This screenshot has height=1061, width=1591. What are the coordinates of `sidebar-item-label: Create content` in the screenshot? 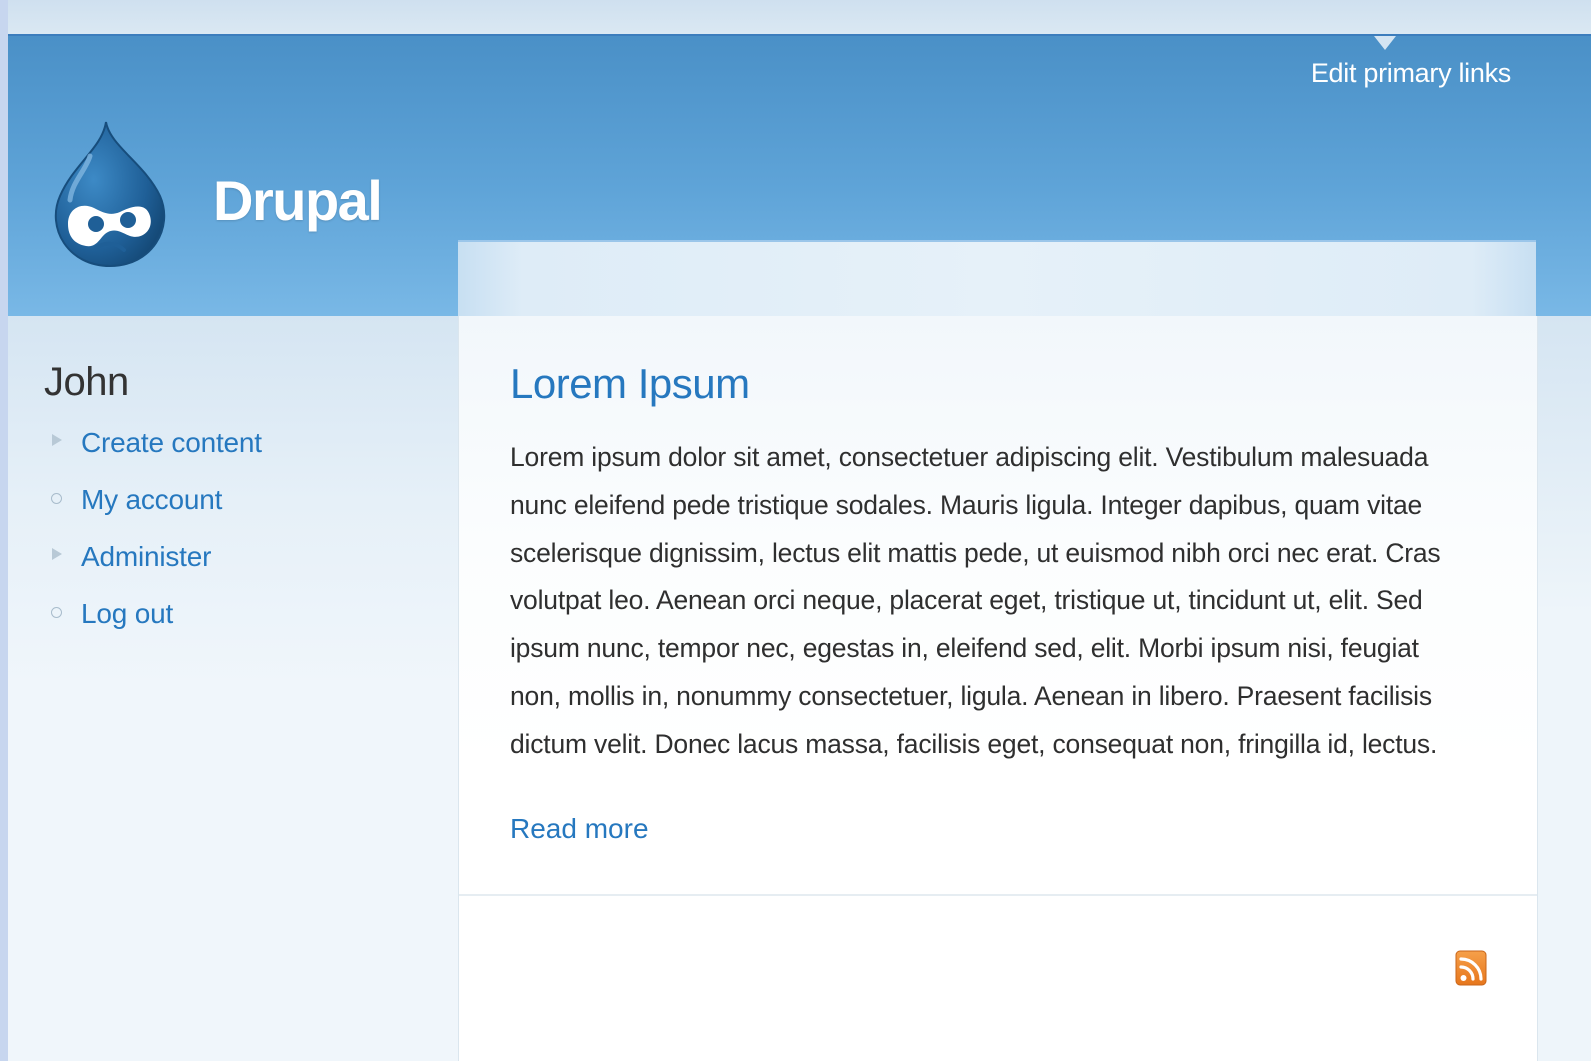 It's located at (171, 442).